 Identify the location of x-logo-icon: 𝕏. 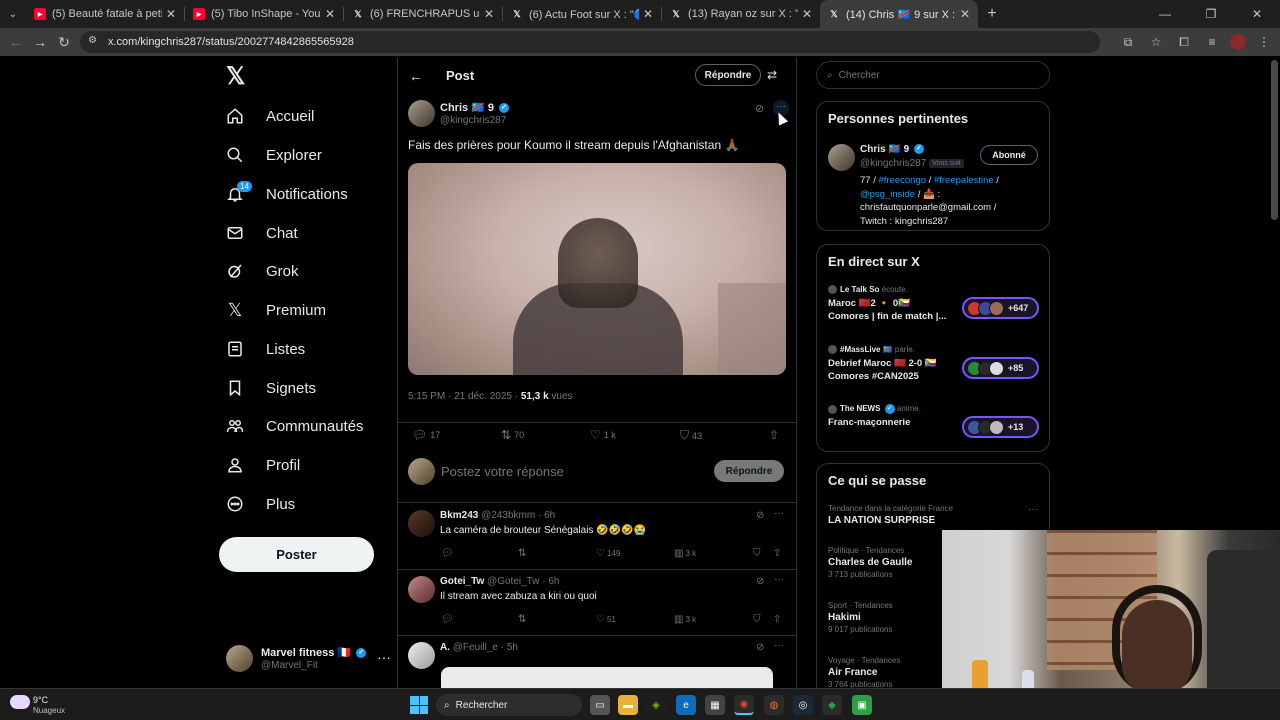
(237, 77).